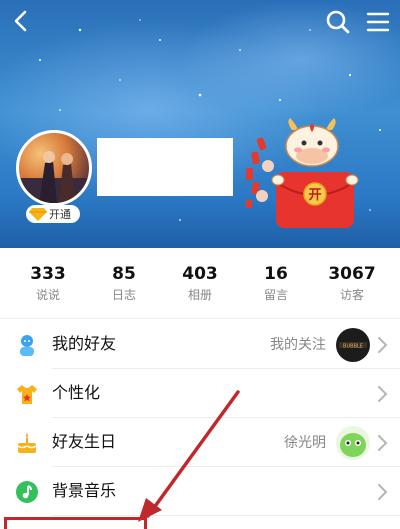  Describe the element at coordinates (199, 295) in the screenshot. I see `stat-label: 相册` at that location.